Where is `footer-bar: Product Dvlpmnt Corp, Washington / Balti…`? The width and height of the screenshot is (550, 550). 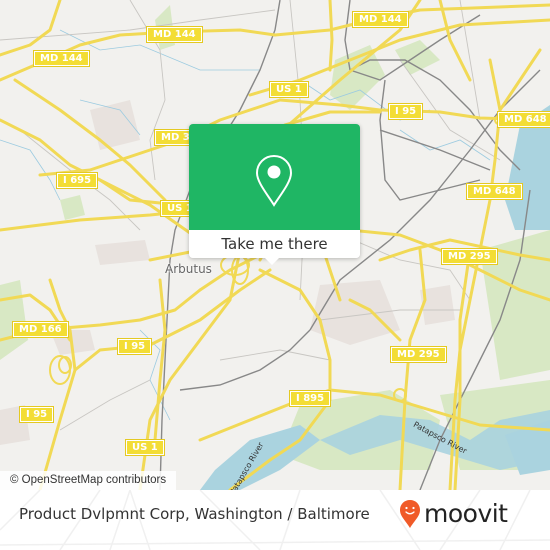
footer-bar: Product Dvlpmnt Corp, Washington / Balti… is located at coordinates (275, 520).